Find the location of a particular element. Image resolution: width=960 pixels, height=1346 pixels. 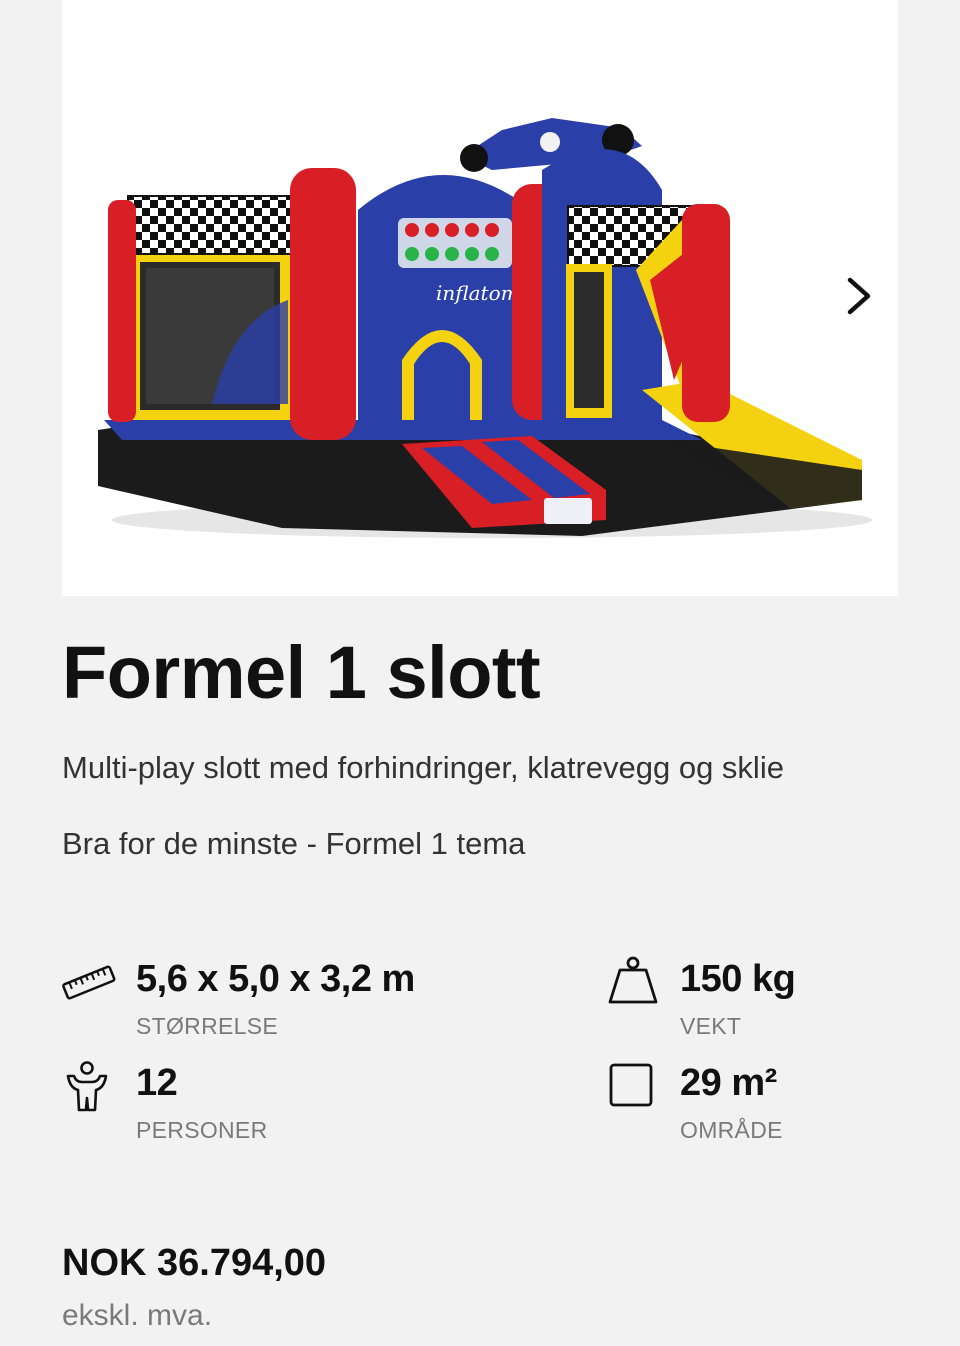

spec-weight: 150 kg VEKT is located at coordinates (783, 1001).